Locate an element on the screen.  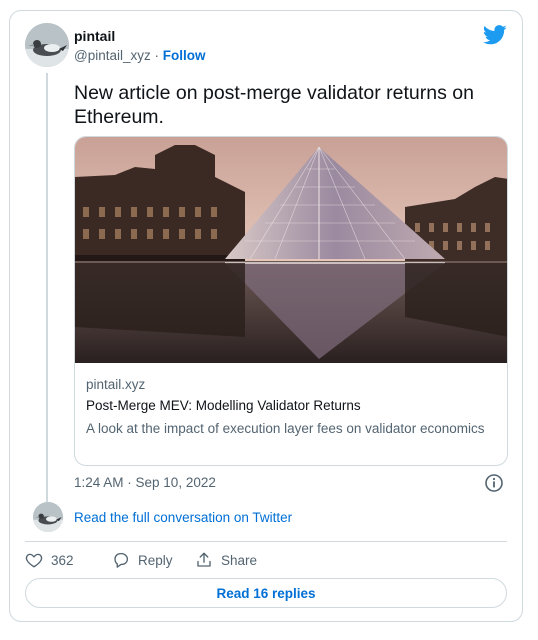
thread-line is located at coordinates (47, 288).